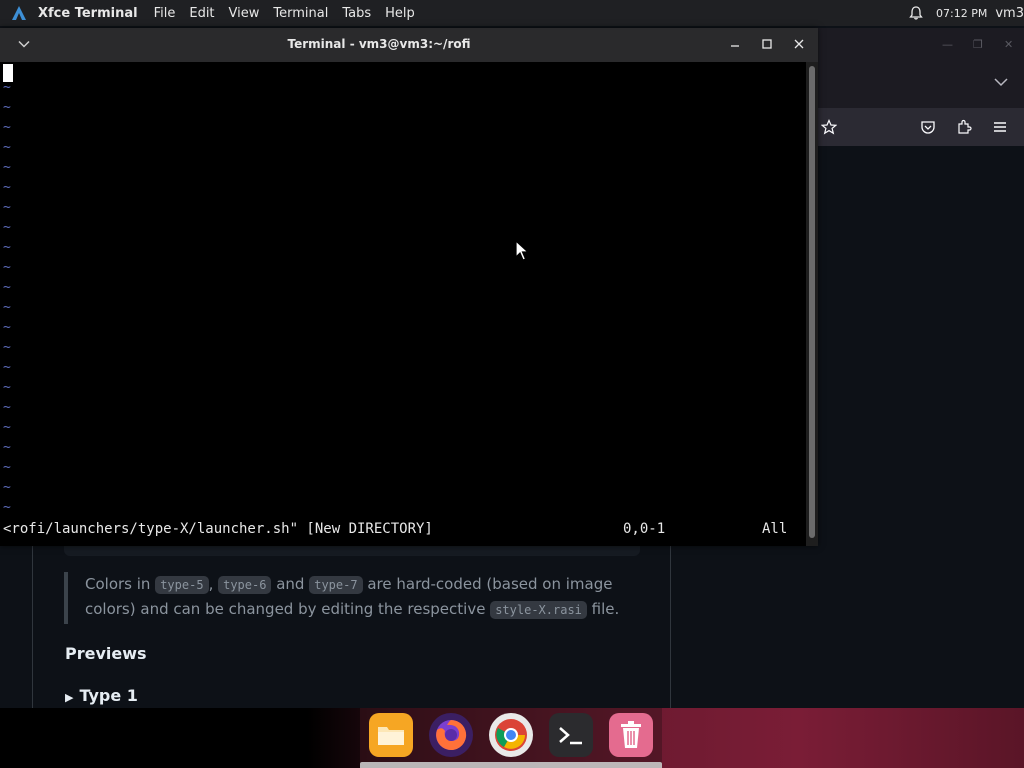 The width and height of the screenshot is (1024, 768). Describe the element at coordinates (631, 735) in the screenshot. I see `trash-icon` at that location.